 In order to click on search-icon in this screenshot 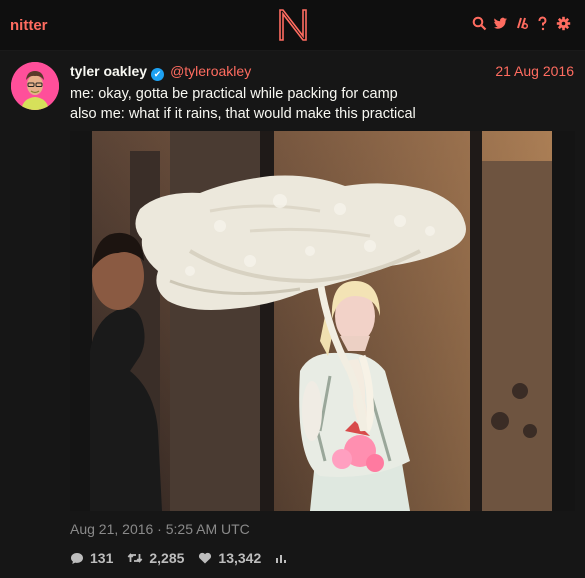, I will do `click(479, 23)`.